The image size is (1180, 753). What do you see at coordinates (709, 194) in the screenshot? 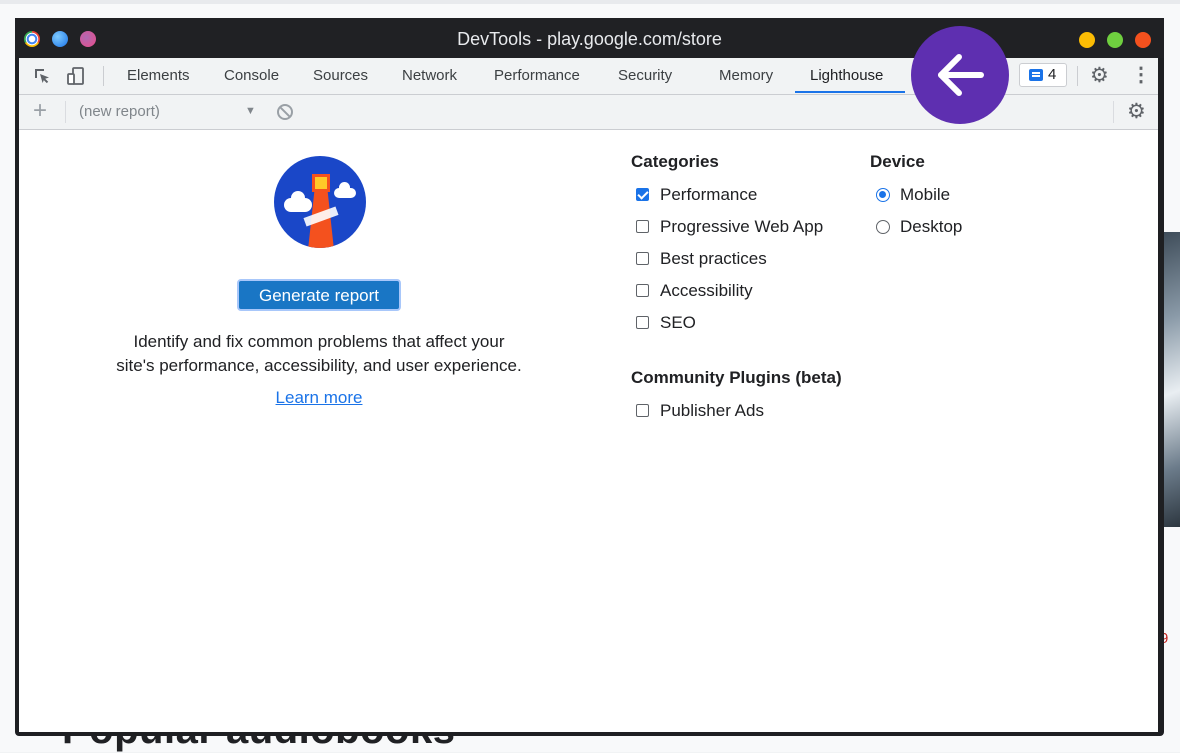
I see `category-label: Performance` at bounding box center [709, 194].